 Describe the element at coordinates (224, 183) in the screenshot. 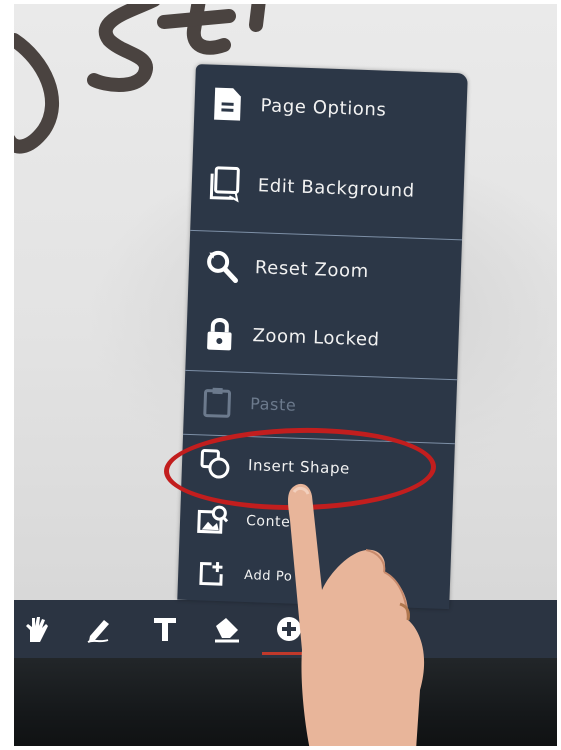

I see `background-icon` at that location.